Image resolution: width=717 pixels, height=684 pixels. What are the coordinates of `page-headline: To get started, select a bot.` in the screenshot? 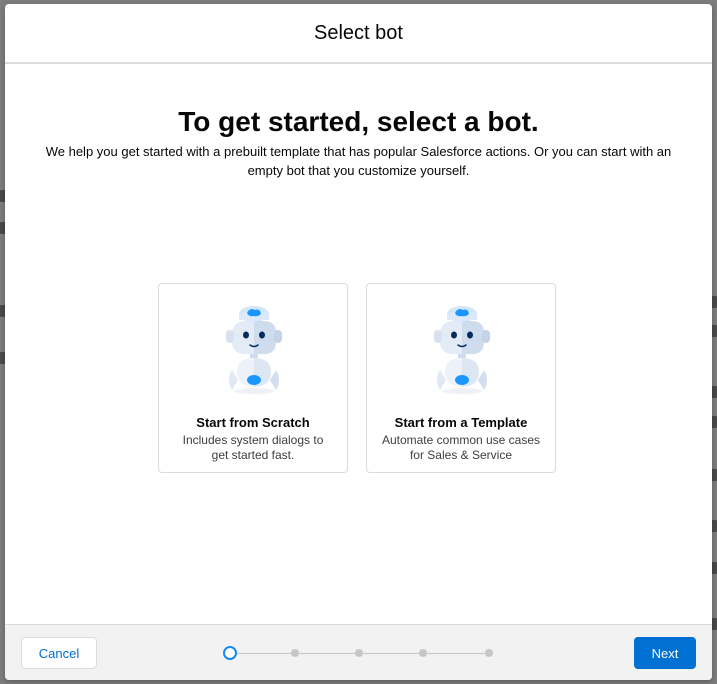 It's located at (358, 121).